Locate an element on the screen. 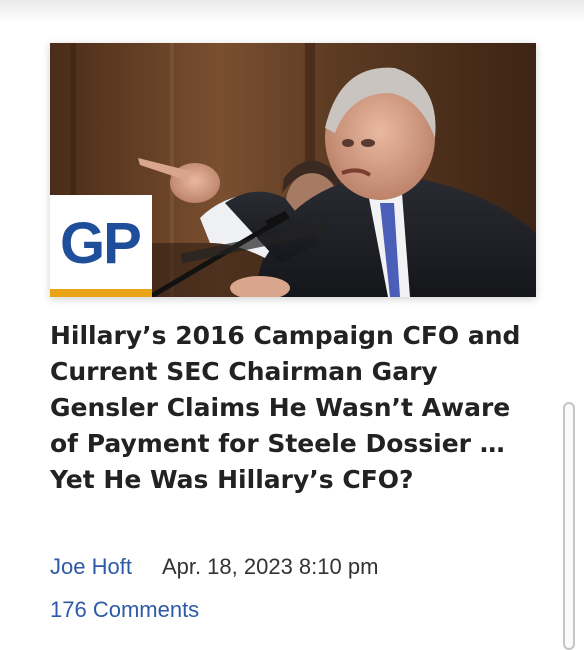 The height and width of the screenshot is (650, 584). top-shadow is located at coordinates (292, 11).